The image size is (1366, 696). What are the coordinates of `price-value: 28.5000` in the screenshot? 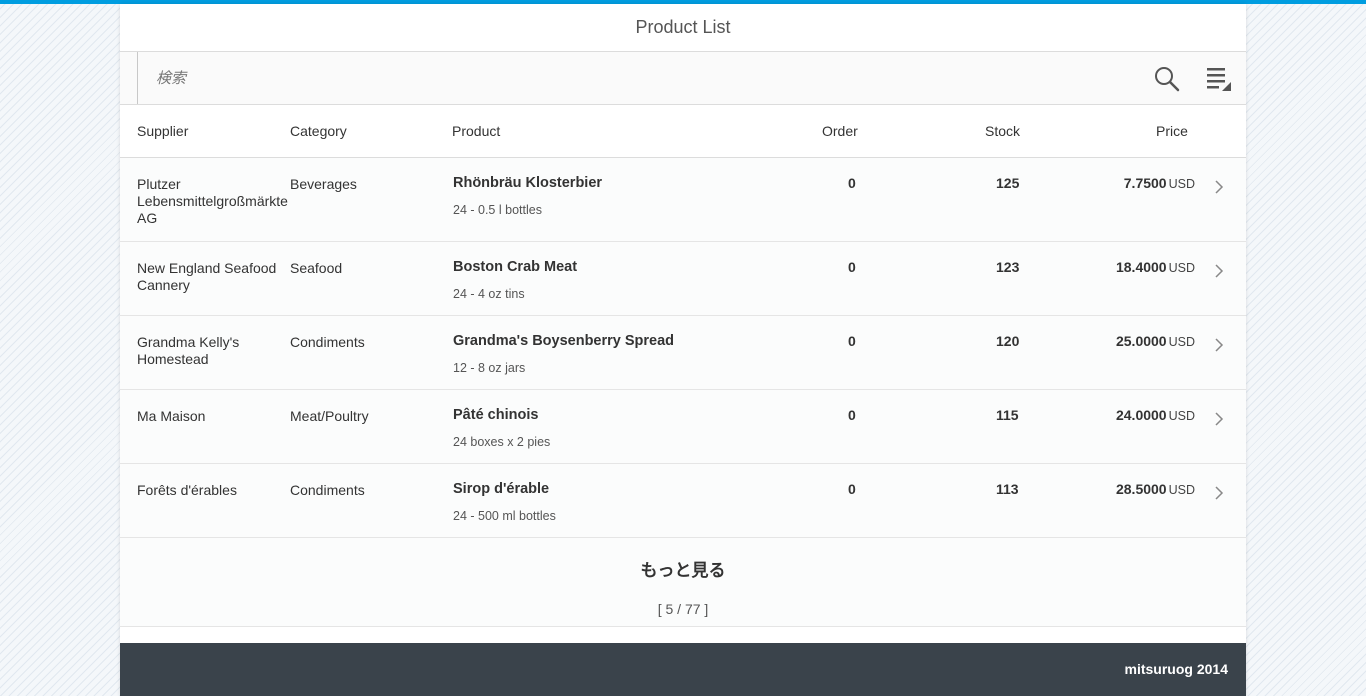 It's located at (1141, 489).